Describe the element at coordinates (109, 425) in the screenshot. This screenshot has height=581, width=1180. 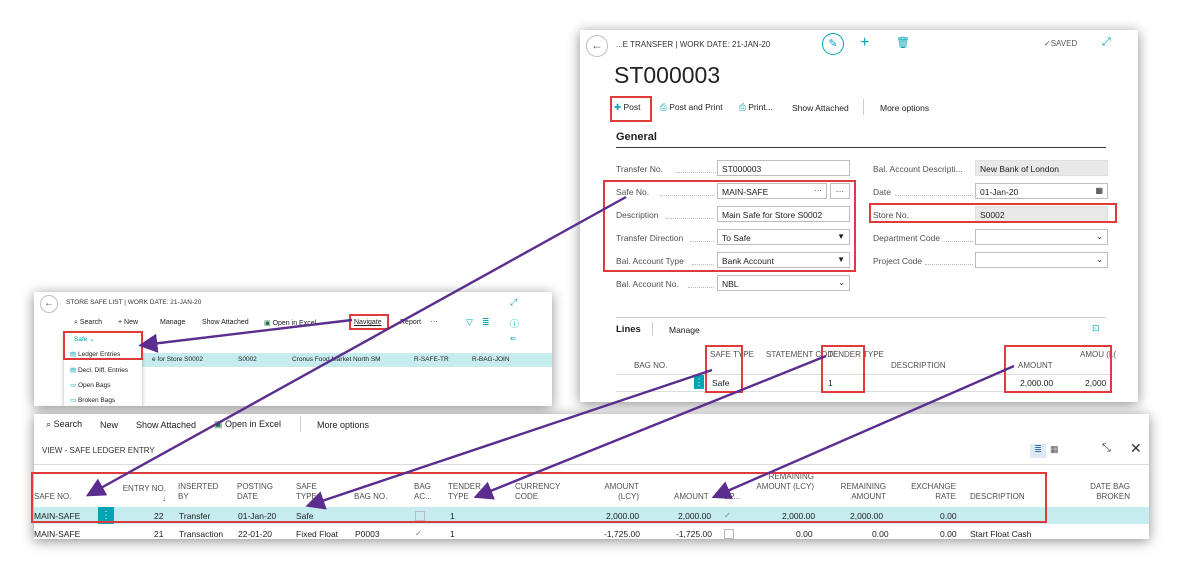
I see `new-button: New` at that location.